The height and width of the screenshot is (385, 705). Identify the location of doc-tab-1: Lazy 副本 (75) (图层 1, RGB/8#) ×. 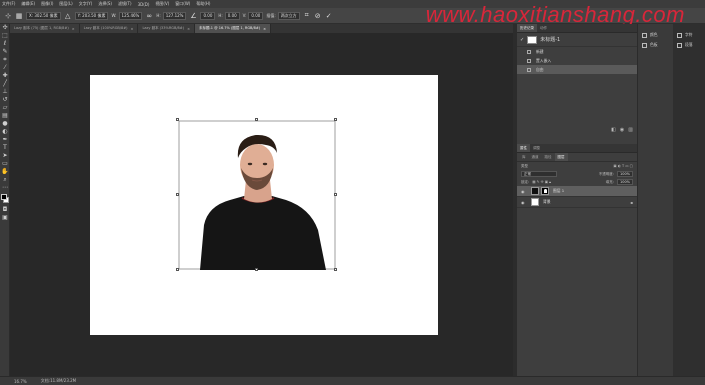
(45, 28).